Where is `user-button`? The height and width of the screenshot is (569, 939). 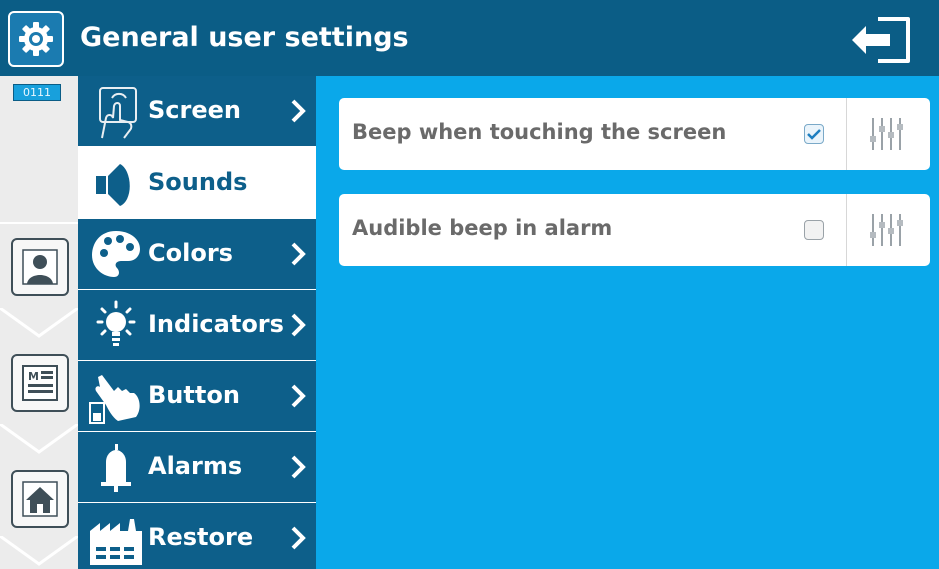 user-button is located at coordinates (40, 267).